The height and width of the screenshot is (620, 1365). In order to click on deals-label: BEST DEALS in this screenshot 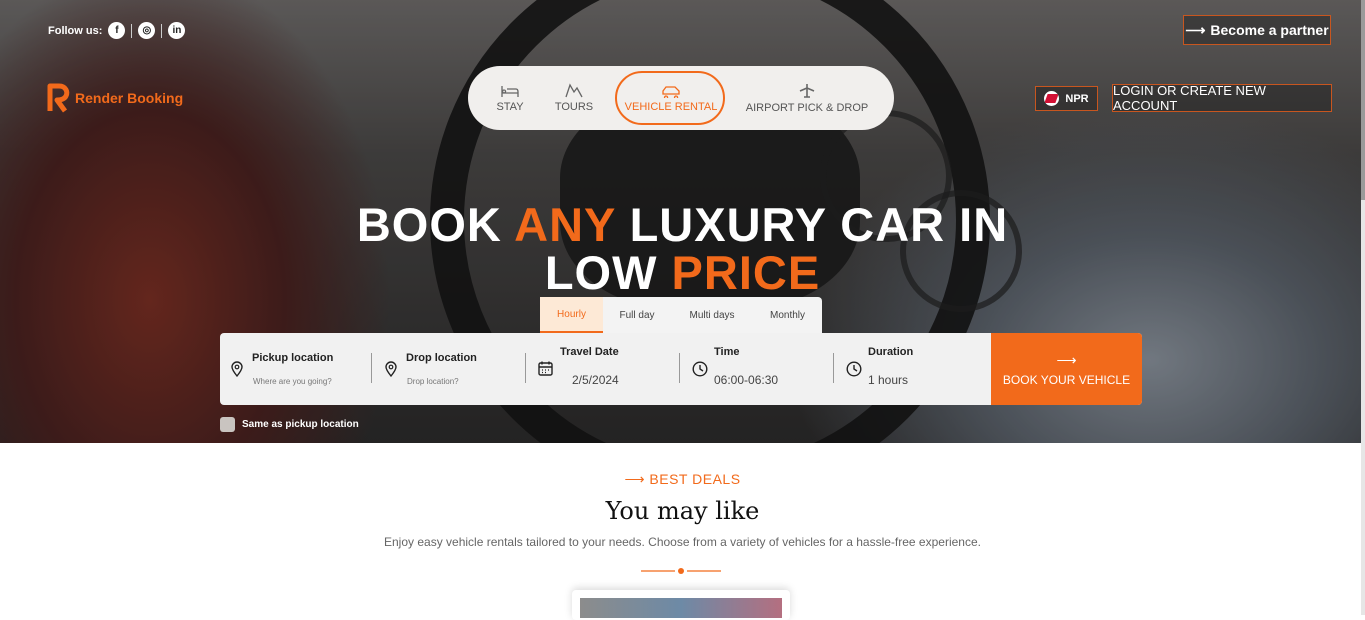, I will do `click(695, 479)`.